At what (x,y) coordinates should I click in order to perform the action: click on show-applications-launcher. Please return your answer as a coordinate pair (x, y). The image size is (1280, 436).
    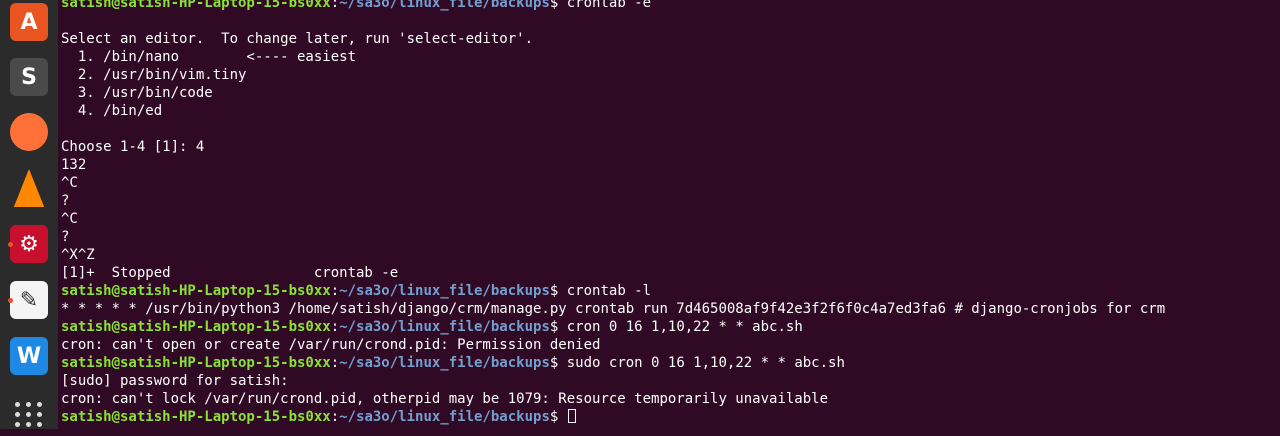
    Looking at the image, I should click on (29, 414).